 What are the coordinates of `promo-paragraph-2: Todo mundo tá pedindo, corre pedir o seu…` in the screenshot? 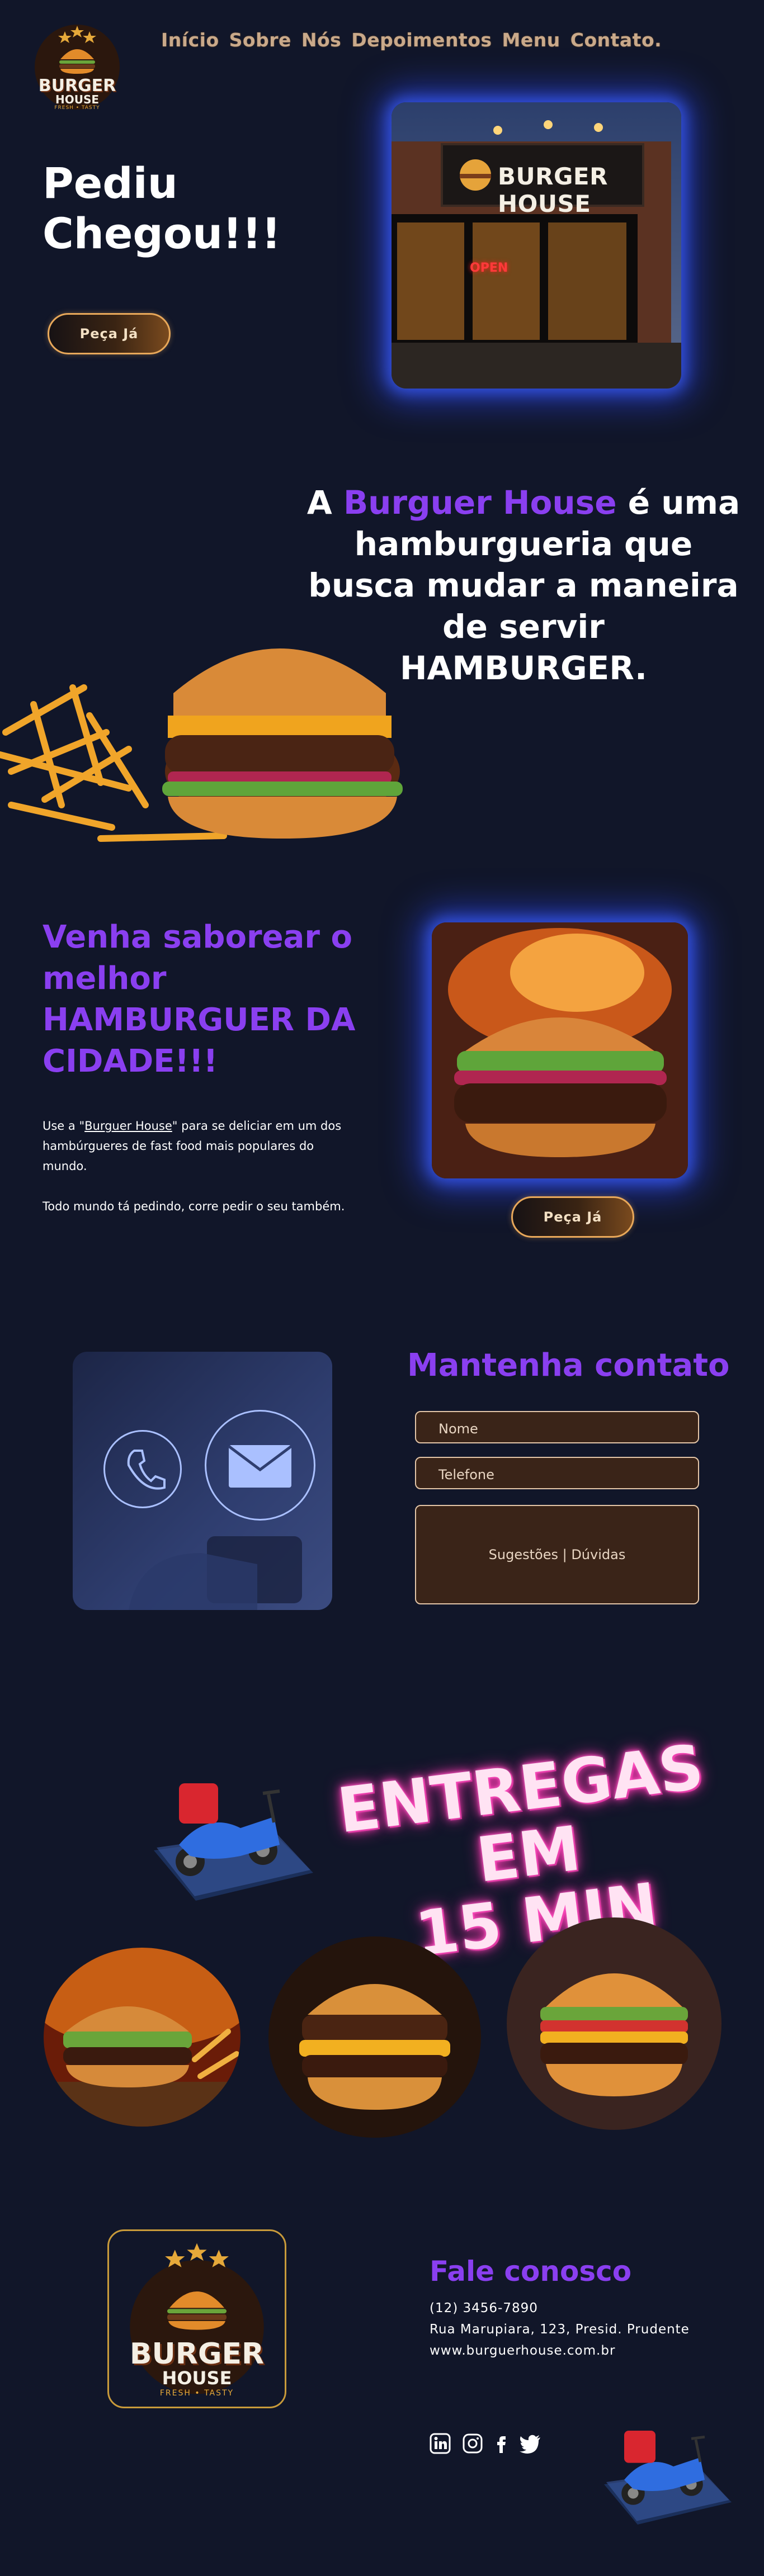 It's located at (194, 1206).